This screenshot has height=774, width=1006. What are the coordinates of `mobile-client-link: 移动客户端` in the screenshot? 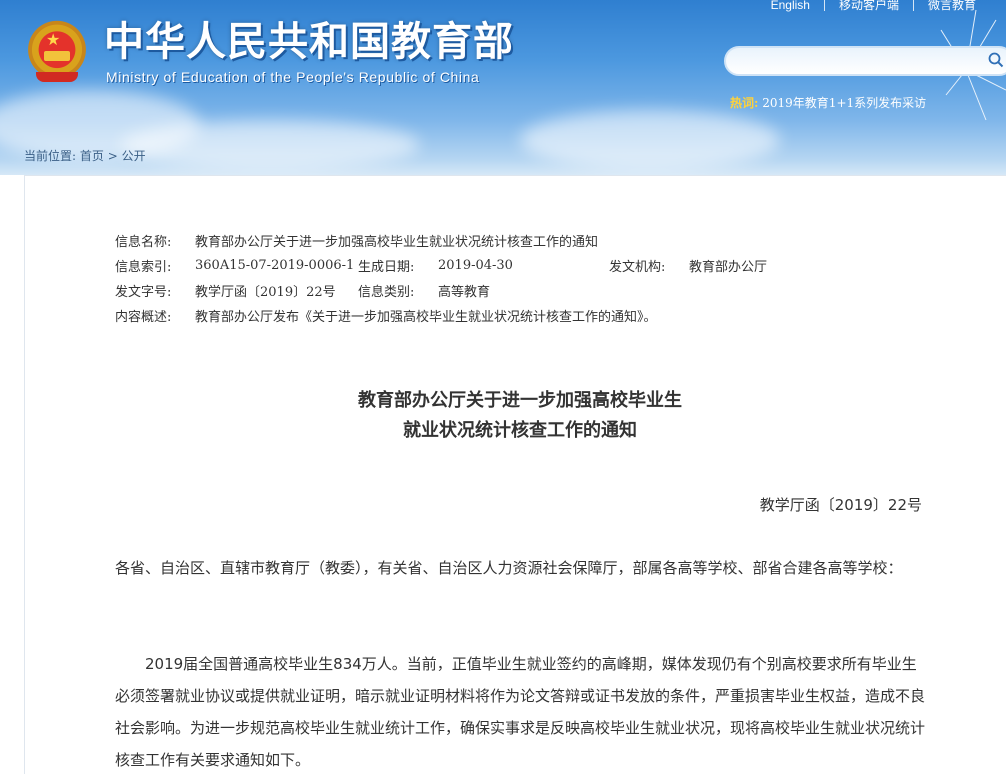 It's located at (869, 6).